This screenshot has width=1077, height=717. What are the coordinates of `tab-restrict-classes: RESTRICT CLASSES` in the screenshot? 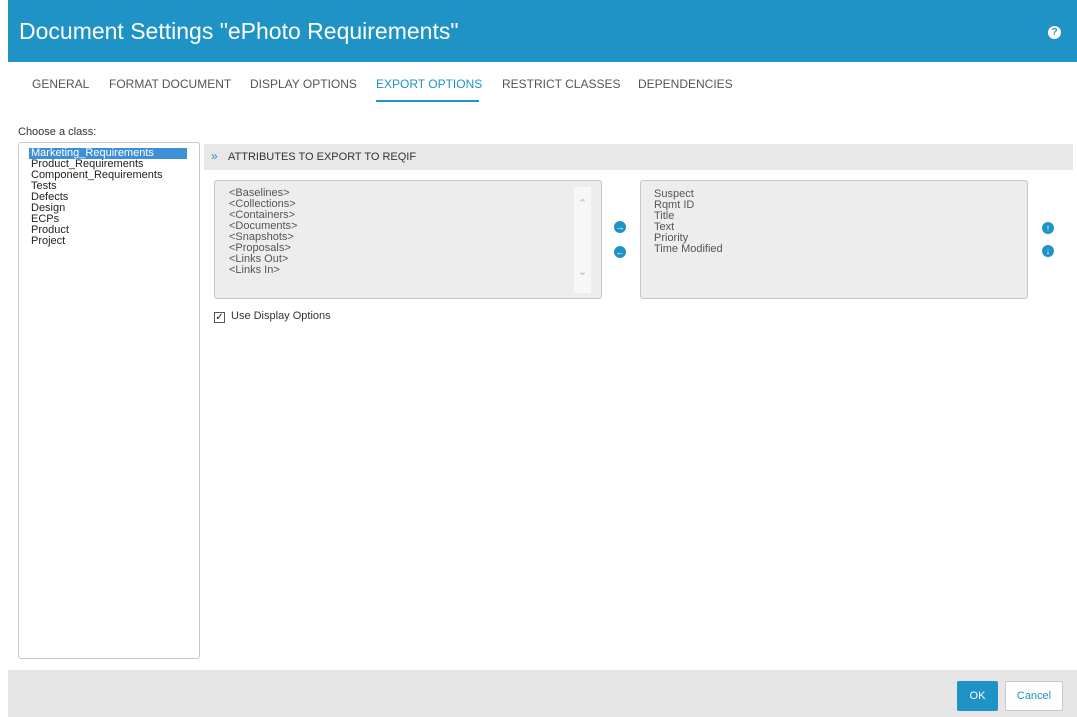 It's located at (561, 84).